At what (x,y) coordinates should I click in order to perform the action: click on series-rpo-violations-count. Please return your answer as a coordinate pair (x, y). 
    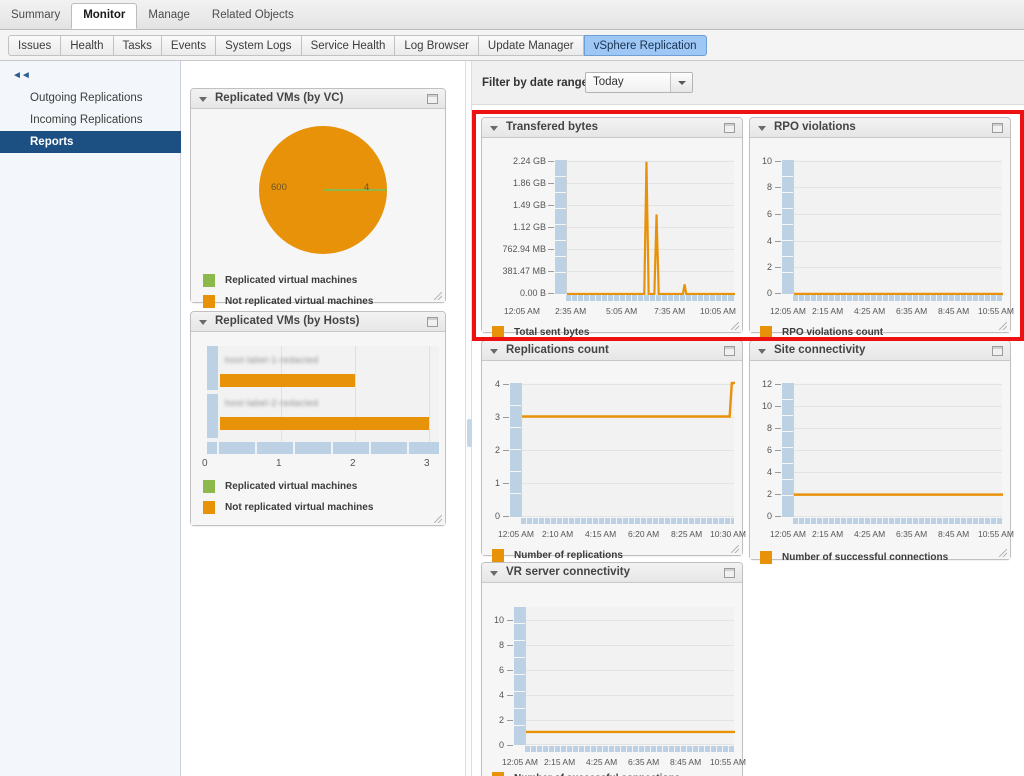
    Looking at the image, I should click on (898, 227).